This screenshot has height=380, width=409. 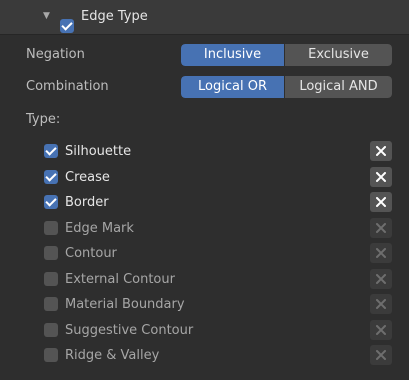 I want to click on panel-title: Edge Type, so click(x=114, y=16).